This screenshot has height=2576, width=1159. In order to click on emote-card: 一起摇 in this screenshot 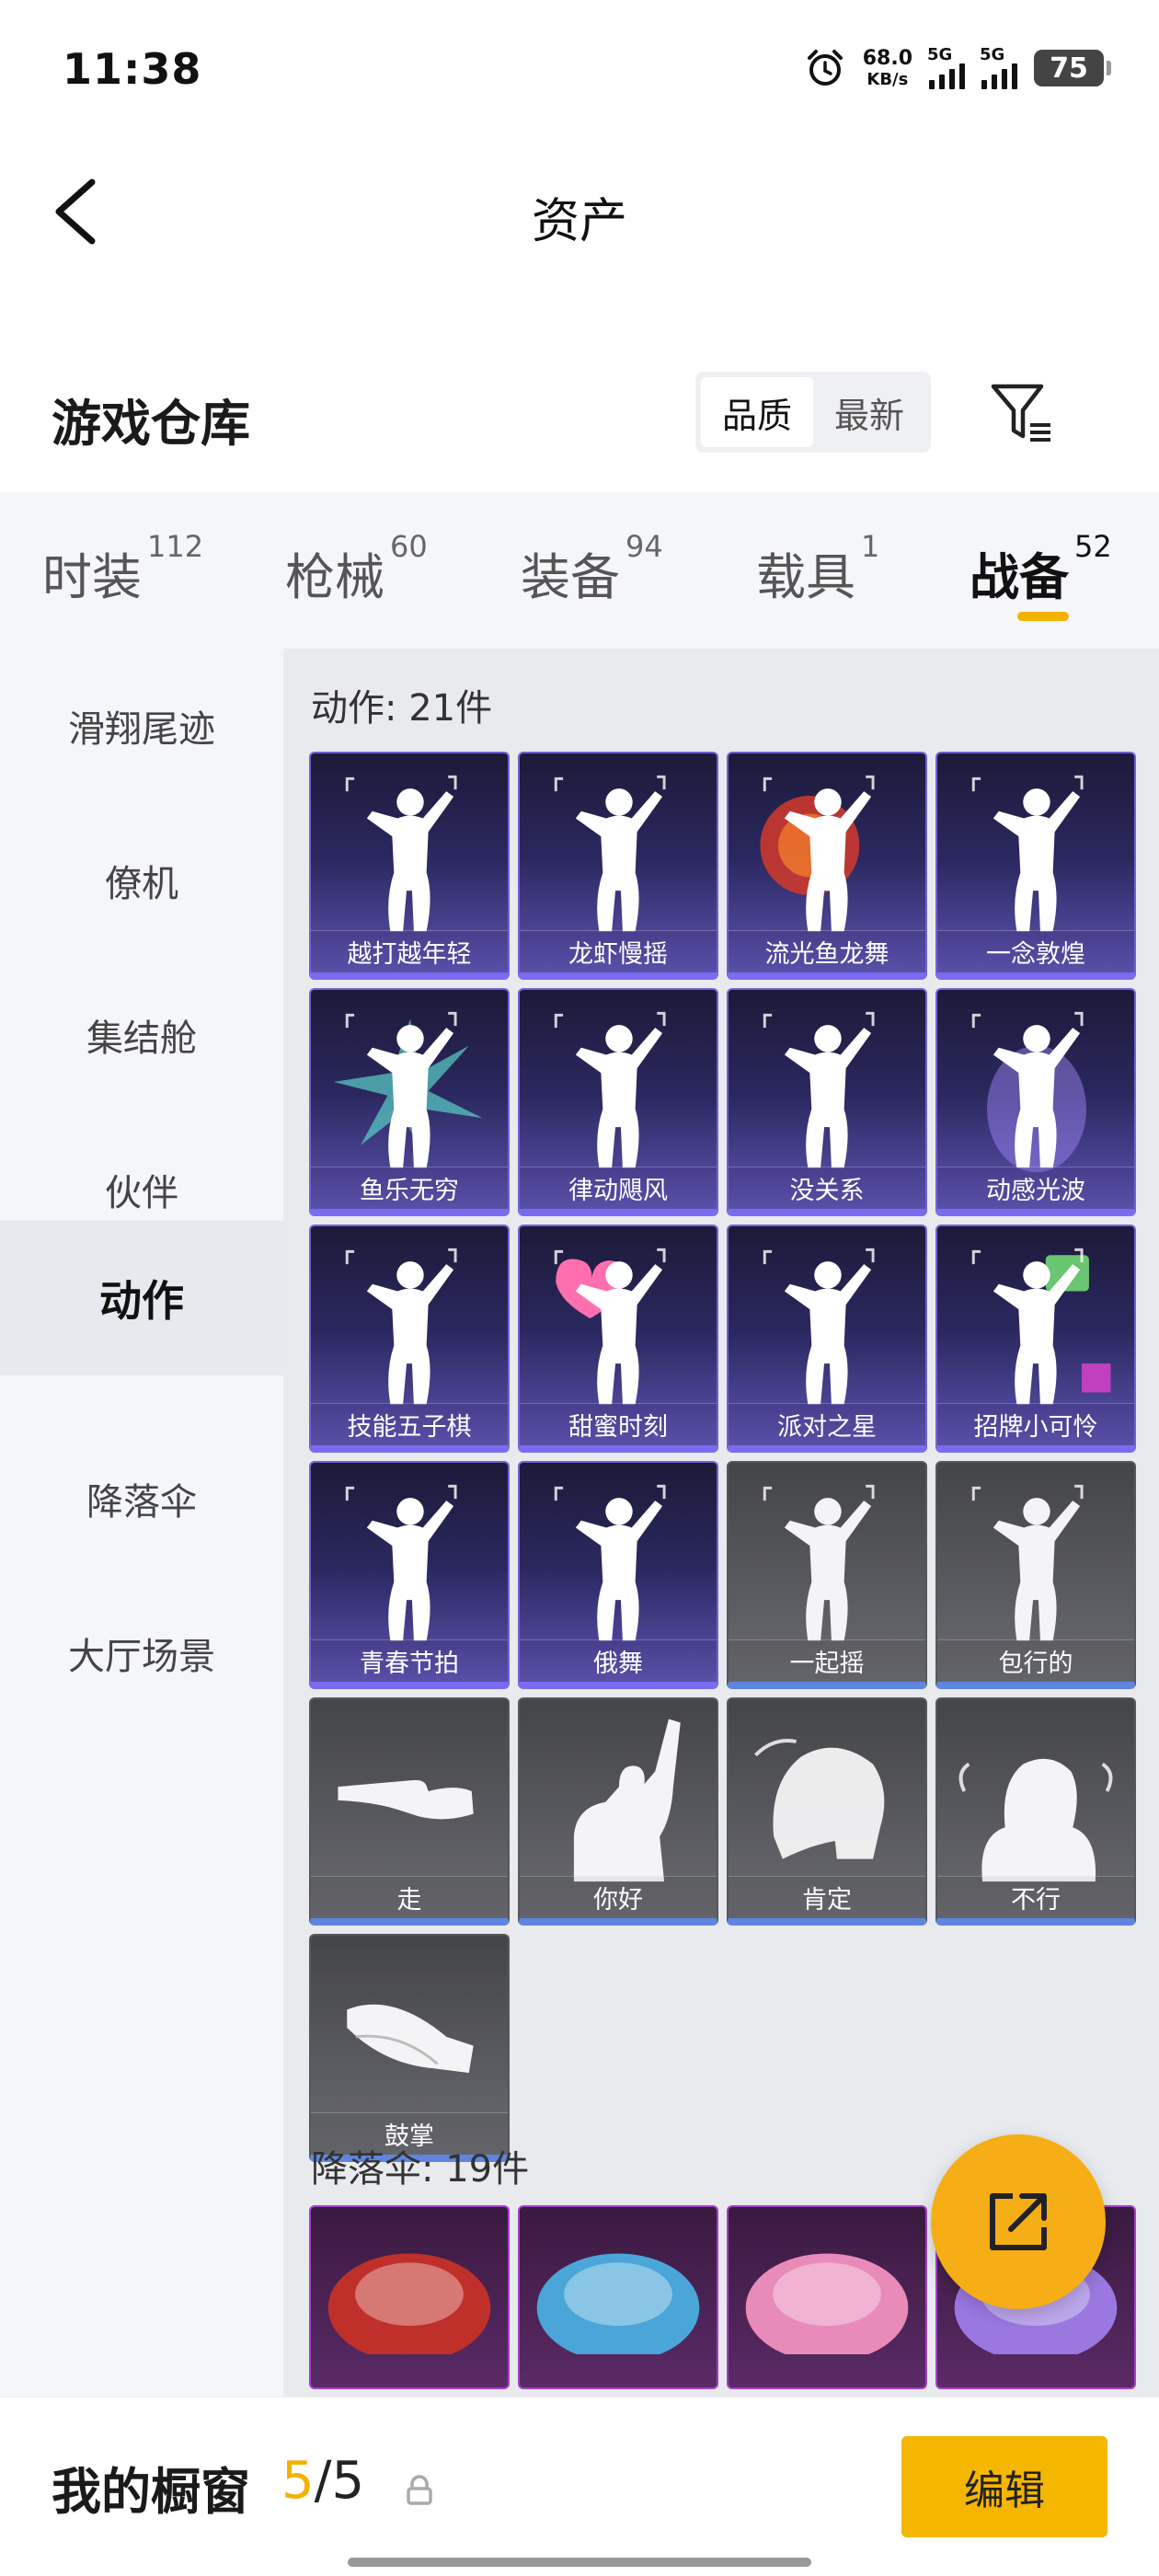, I will do `click(827, 1575)`.